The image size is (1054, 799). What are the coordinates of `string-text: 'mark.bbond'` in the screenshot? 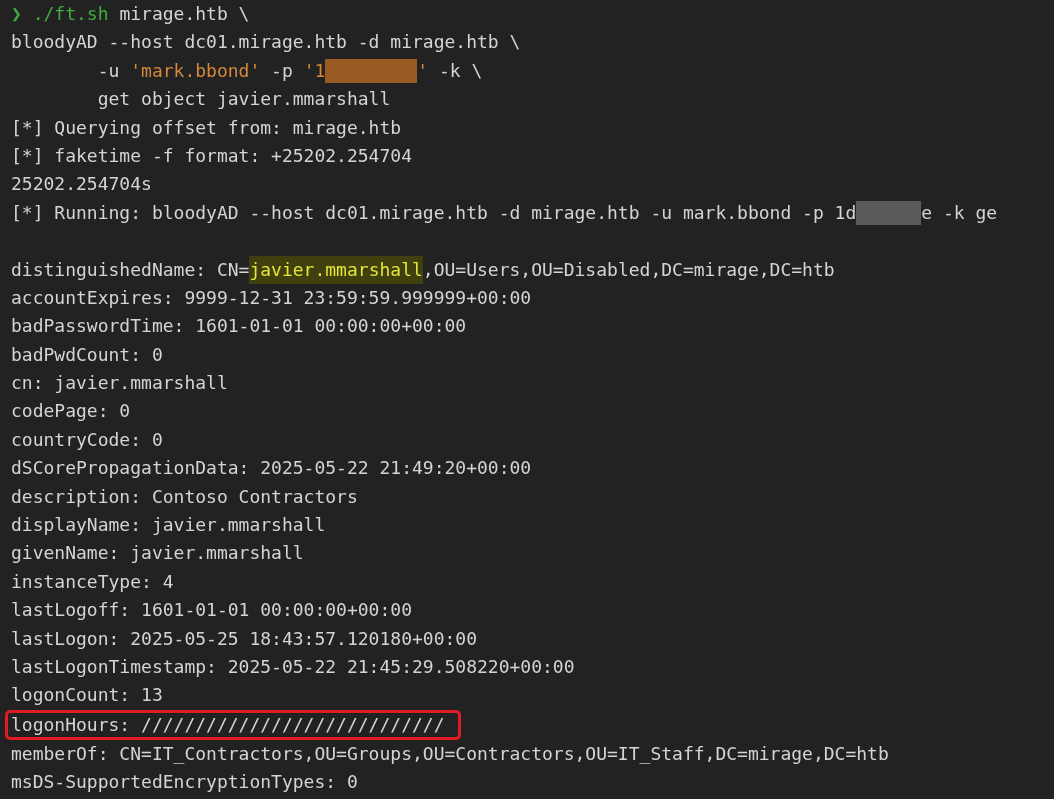 It's located at (195, 70).